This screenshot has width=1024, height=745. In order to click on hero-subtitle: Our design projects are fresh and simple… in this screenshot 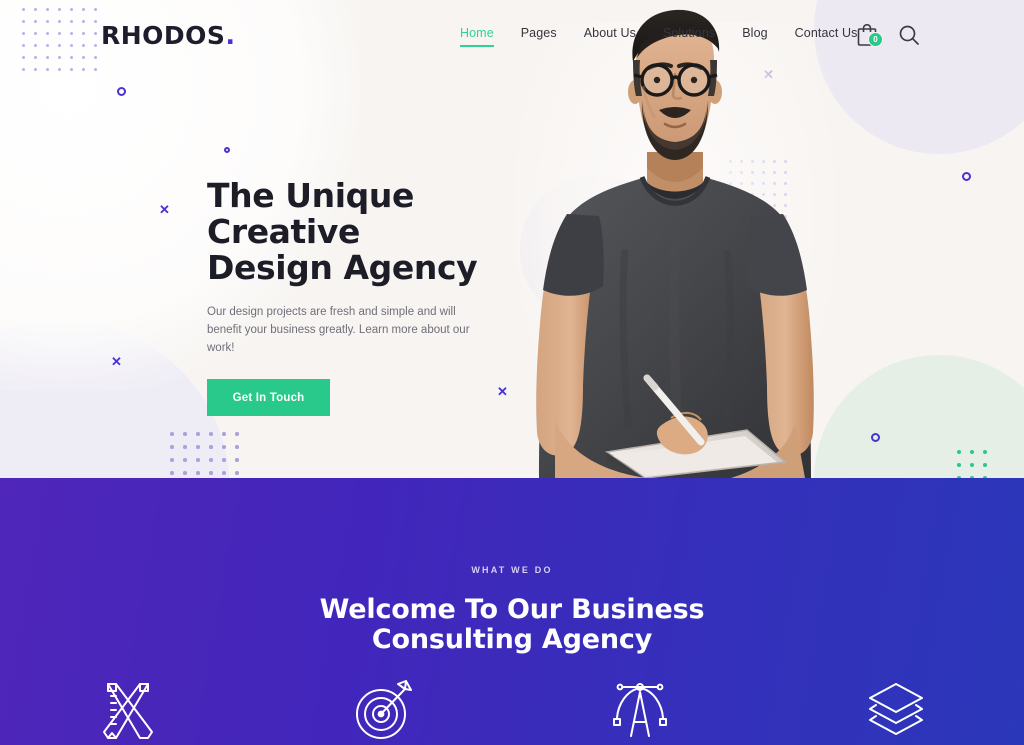, I will do `click(338, 330)`.